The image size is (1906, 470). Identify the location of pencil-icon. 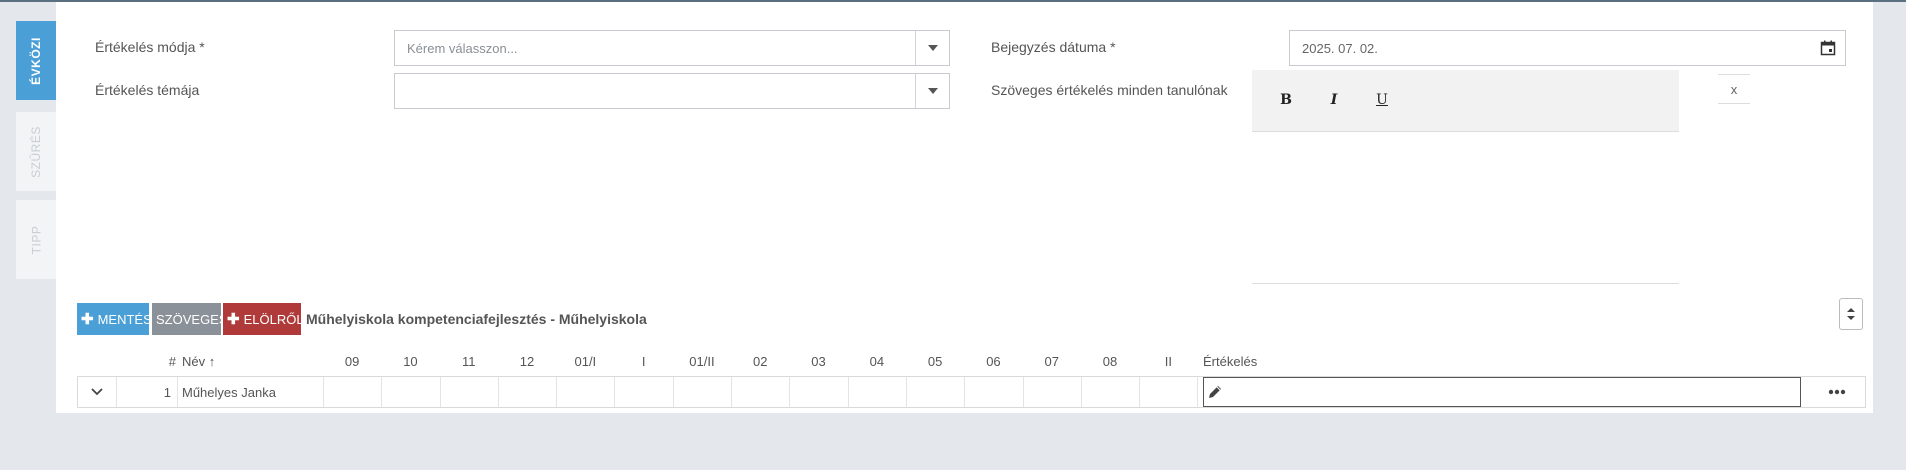
(1215, 392).